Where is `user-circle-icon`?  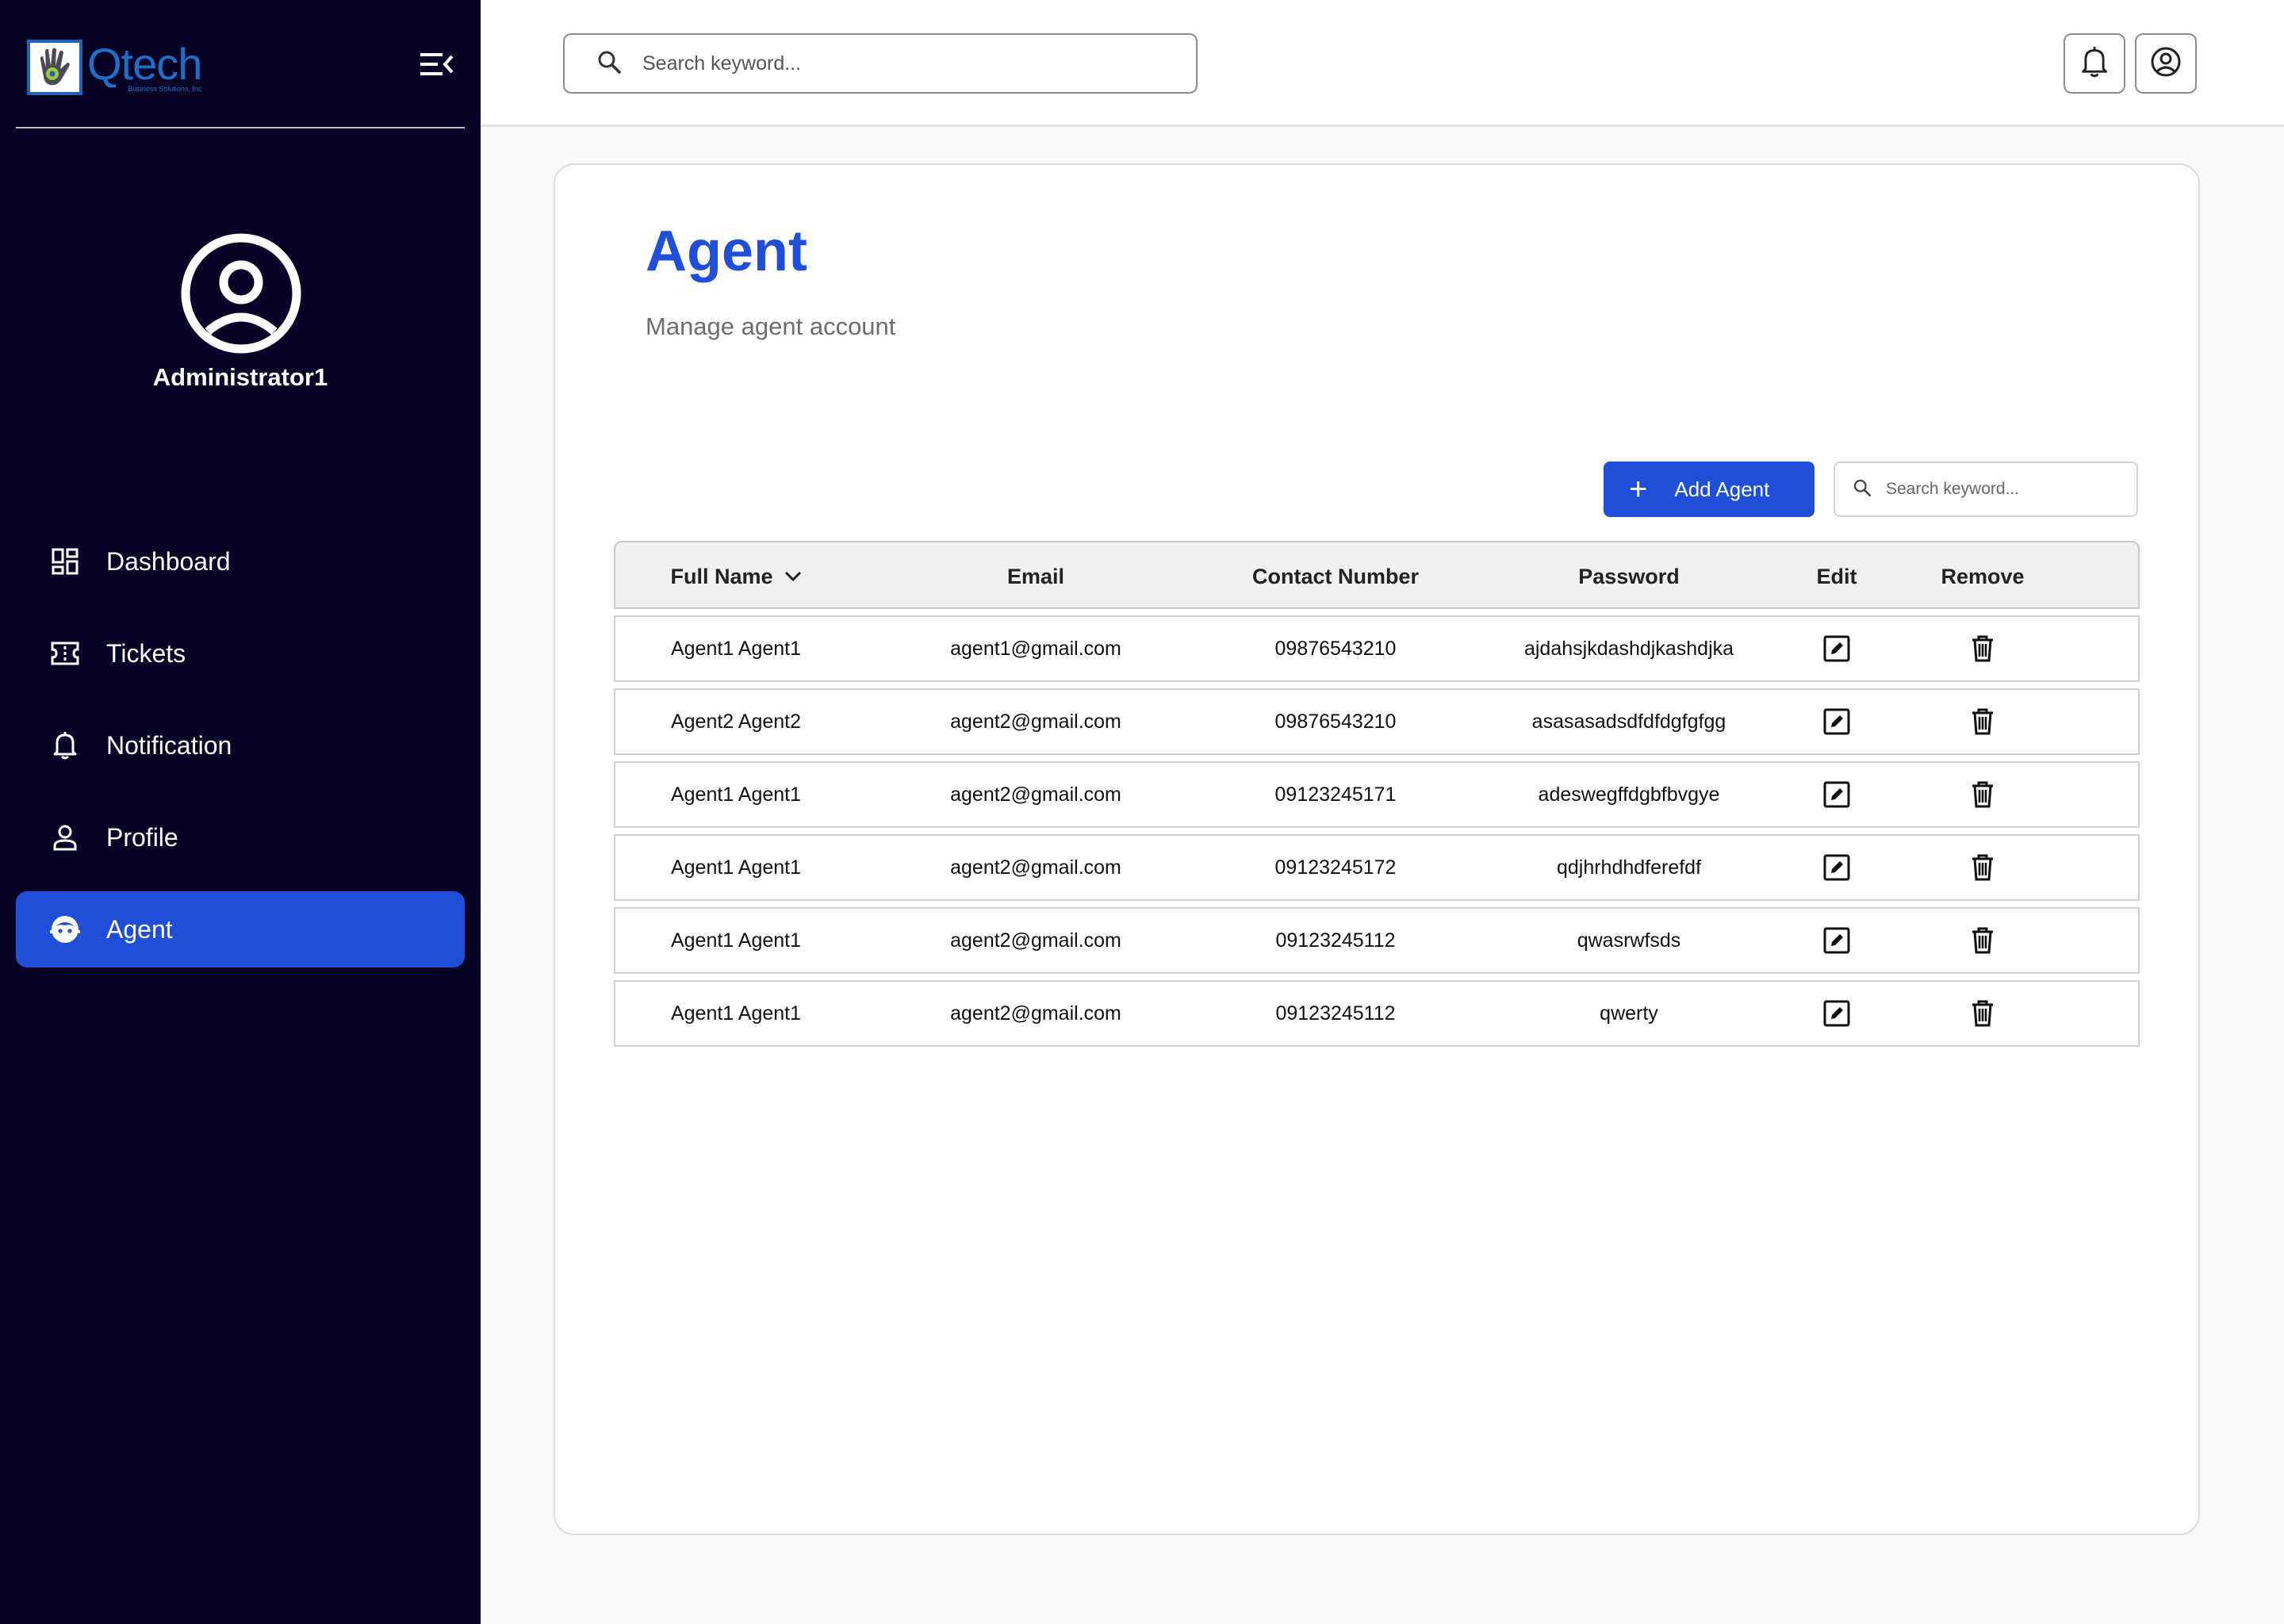
user-circle-icon is located at coordinates (2166, 64).